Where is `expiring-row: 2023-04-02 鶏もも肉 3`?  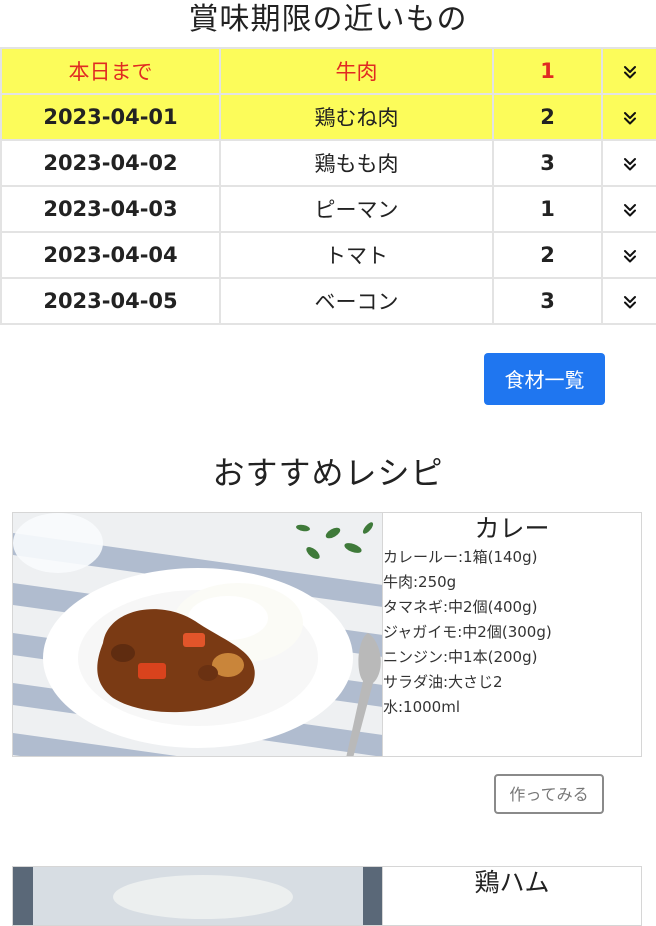
expiring-row: 2023-04-02 鶏もも肉 3 is located at coordinates (328, 163).